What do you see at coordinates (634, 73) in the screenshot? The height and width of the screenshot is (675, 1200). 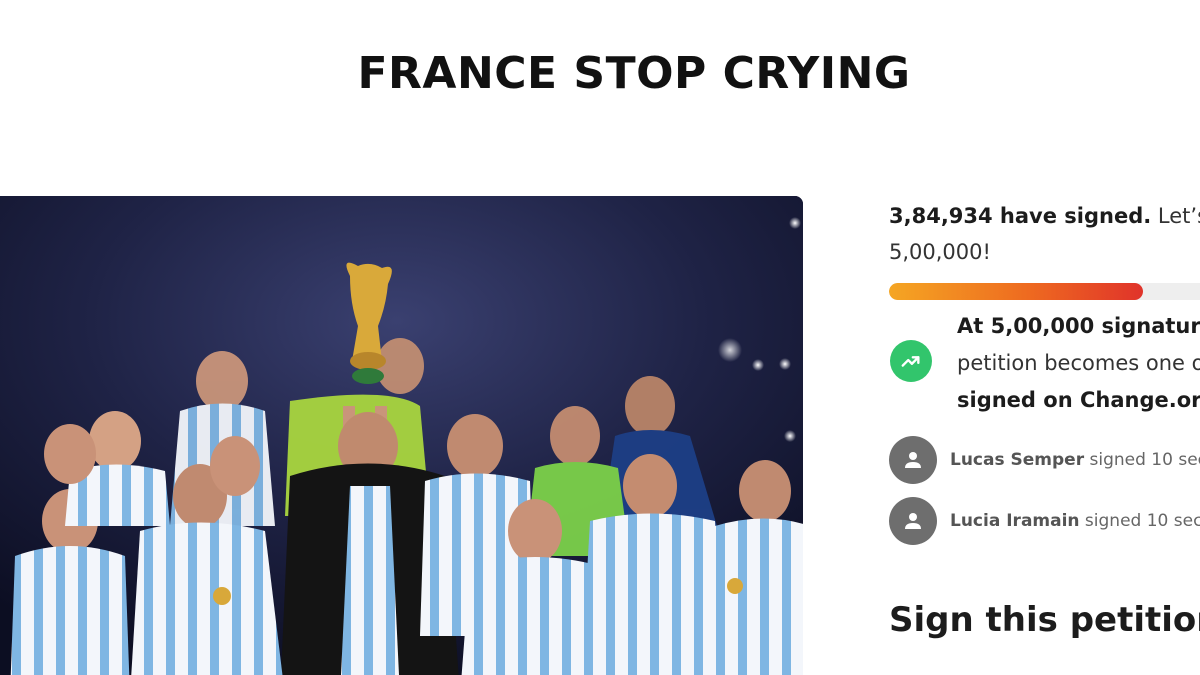 I see `page-title: FRANCE STOP CRYING` at bounding box center [634, 73].